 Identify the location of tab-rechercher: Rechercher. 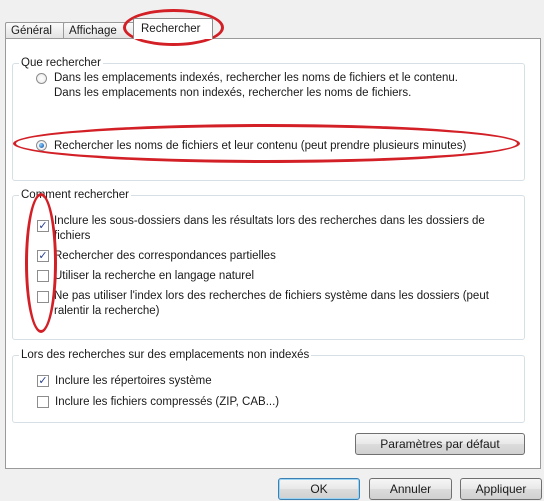
(173, 28).